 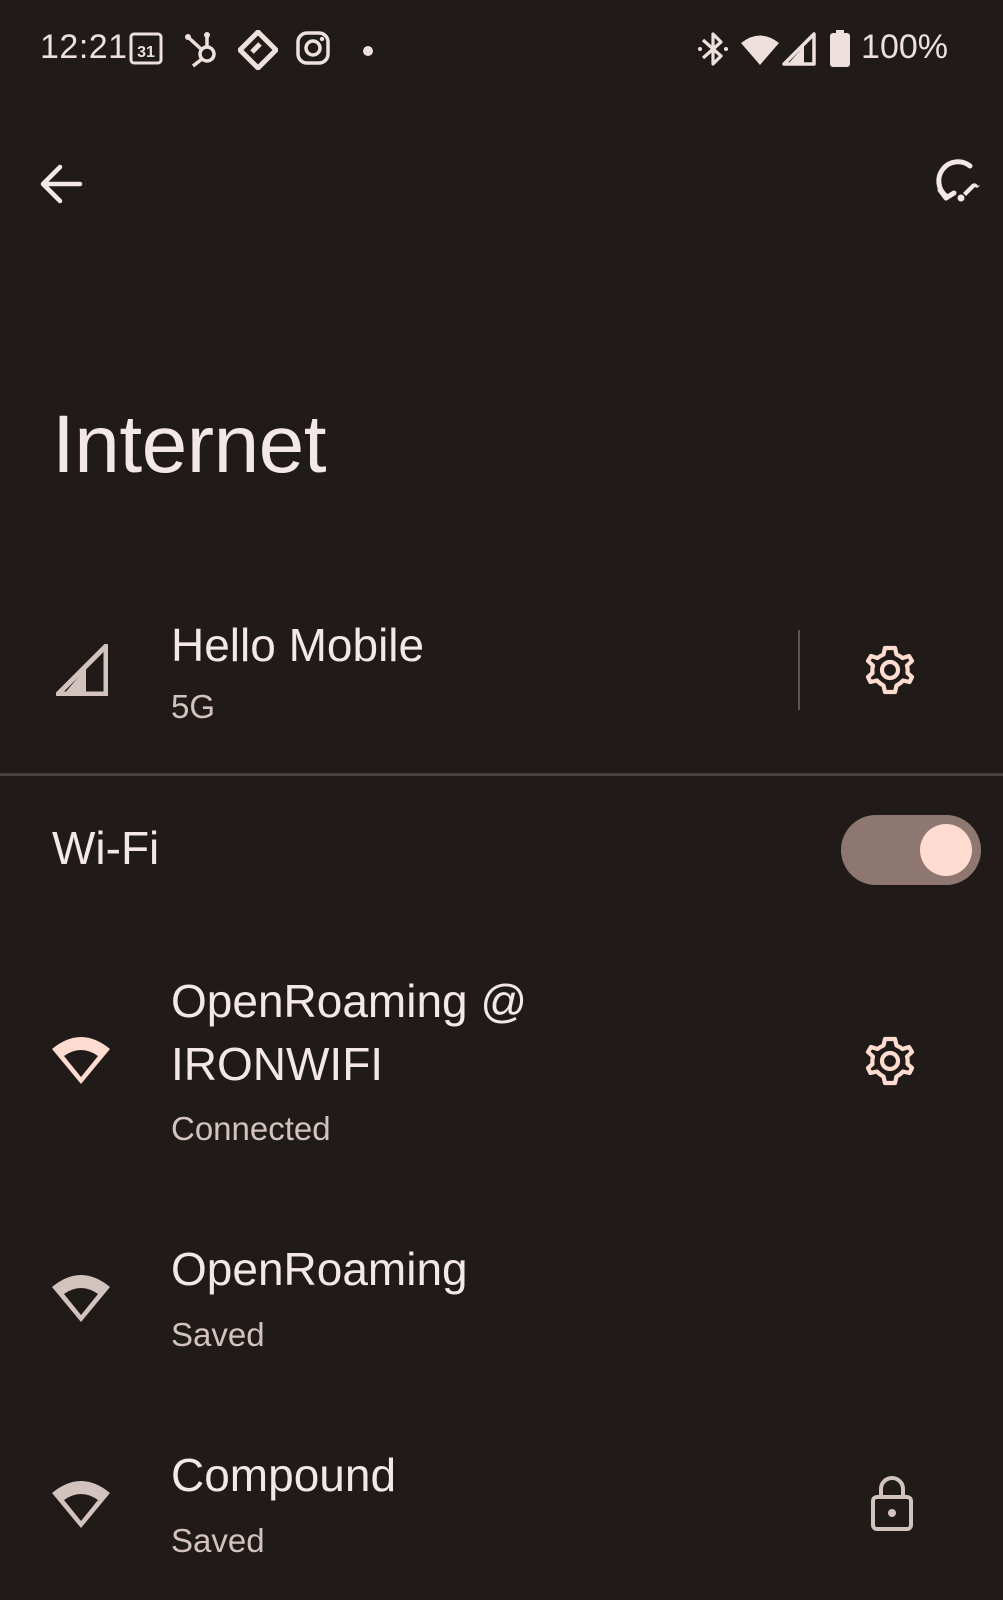 I want to click on wifi-label: Wi-Fi, so click(x=106, y=848).